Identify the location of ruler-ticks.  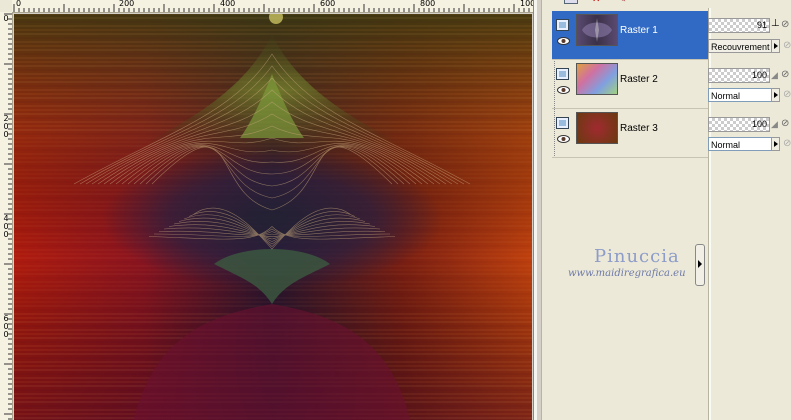
(274, 8).